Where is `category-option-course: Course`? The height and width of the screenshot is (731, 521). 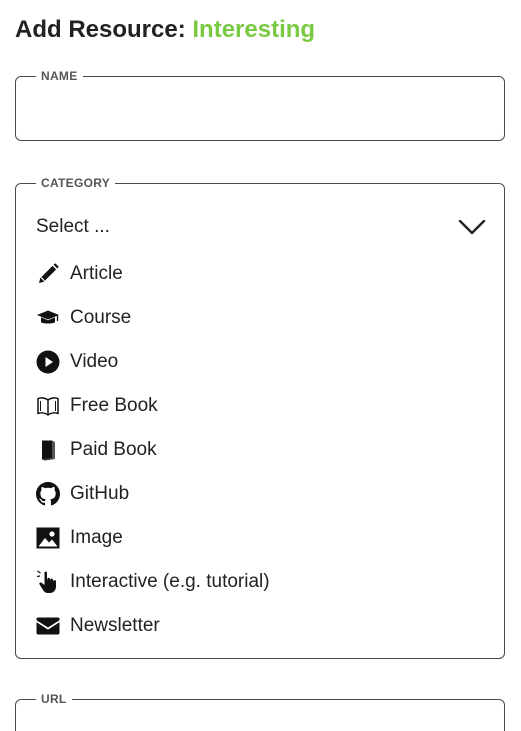
category-option-course: Course is located at coordinates (153, 318).